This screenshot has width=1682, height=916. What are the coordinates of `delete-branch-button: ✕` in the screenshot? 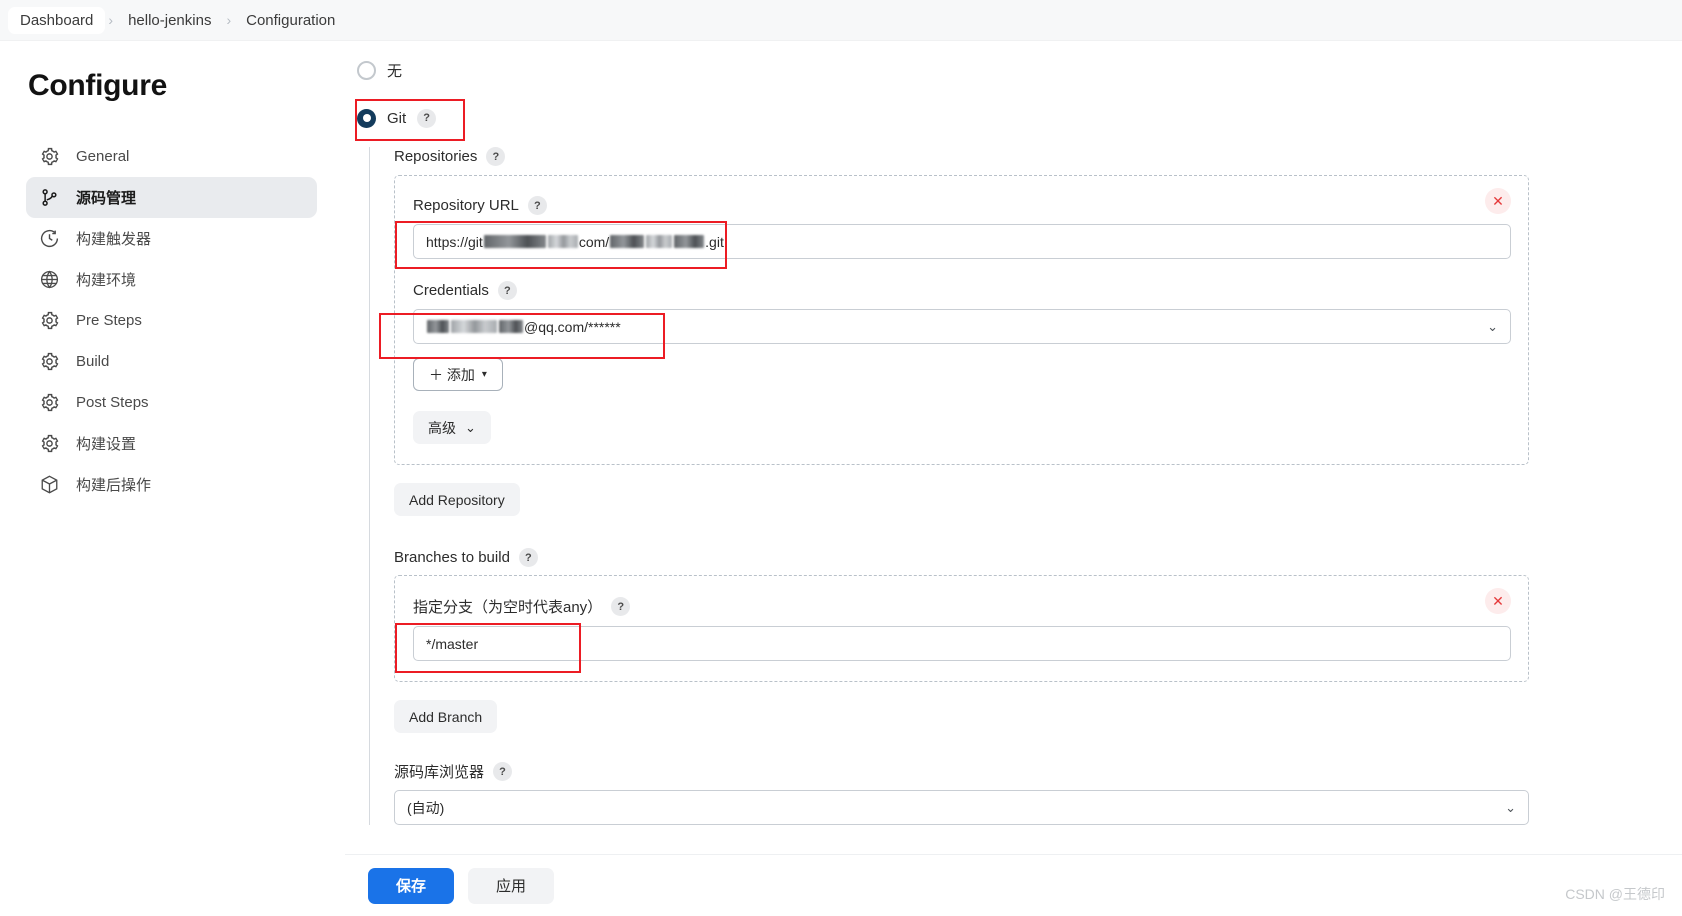 It's located at (1498, 601).